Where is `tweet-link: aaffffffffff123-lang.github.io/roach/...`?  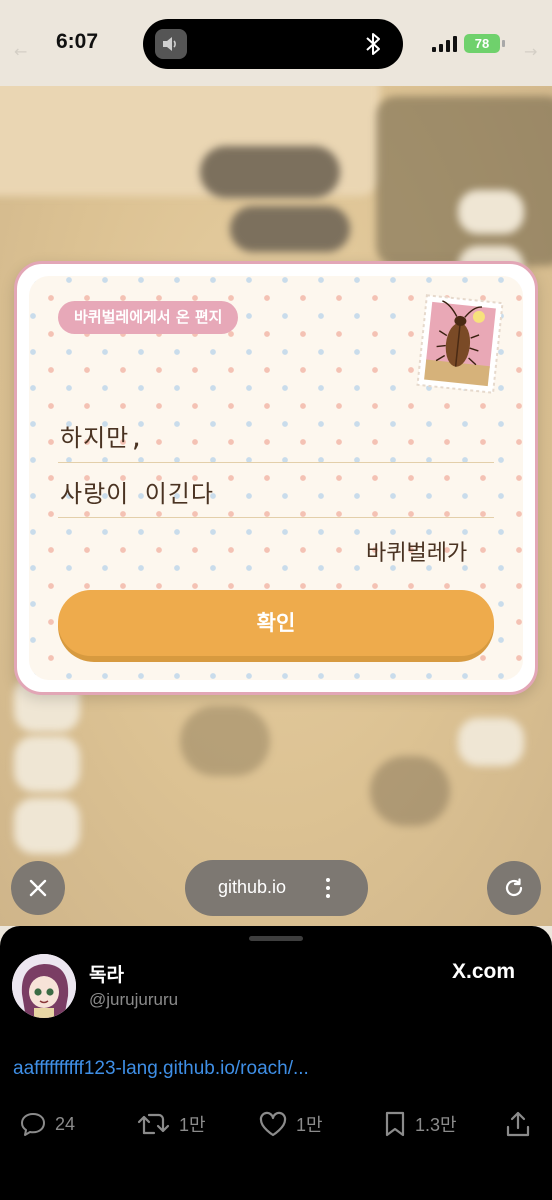
tweet-link: aaffffffffff123-lang.github.io/roach/... is located at coordinates (161, 1069).